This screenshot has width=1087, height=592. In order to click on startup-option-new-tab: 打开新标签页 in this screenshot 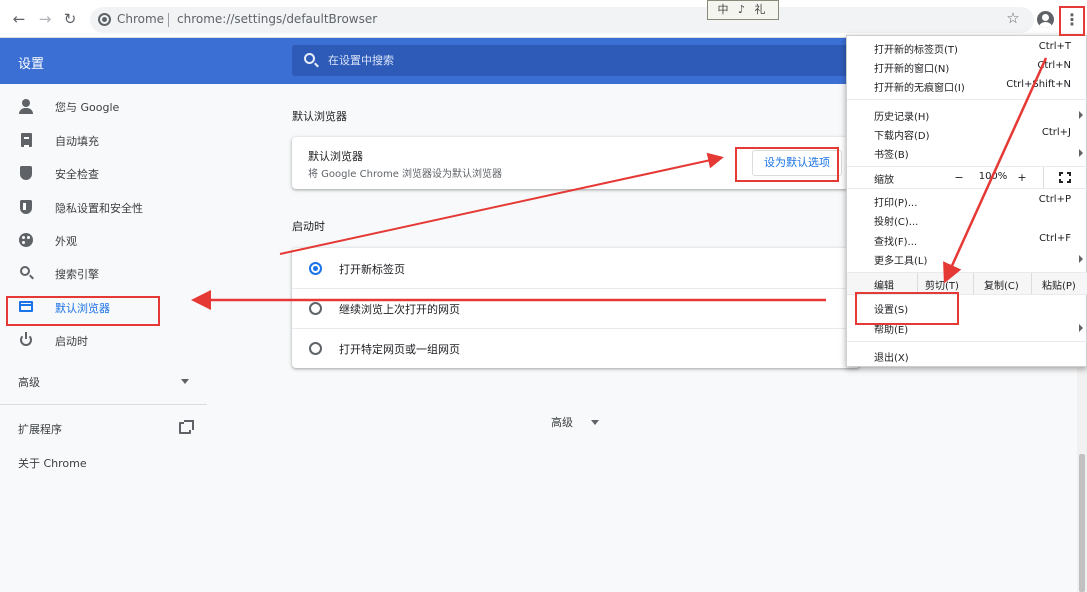, I will do `click(576, 268)`.